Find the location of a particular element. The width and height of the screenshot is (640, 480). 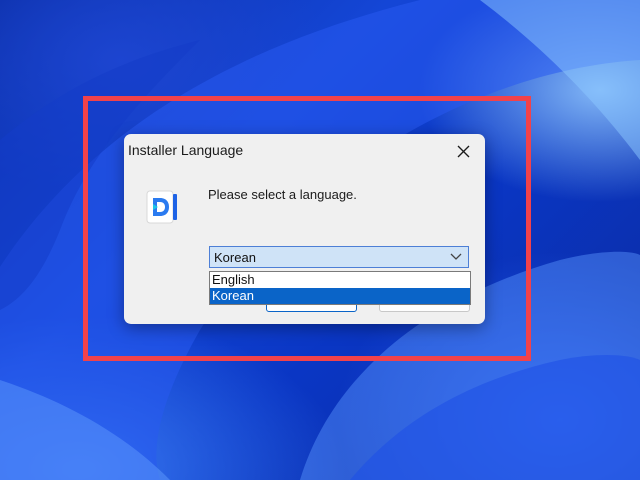

language-dropdown-list: English Korean is located at coordinates (340, 288).